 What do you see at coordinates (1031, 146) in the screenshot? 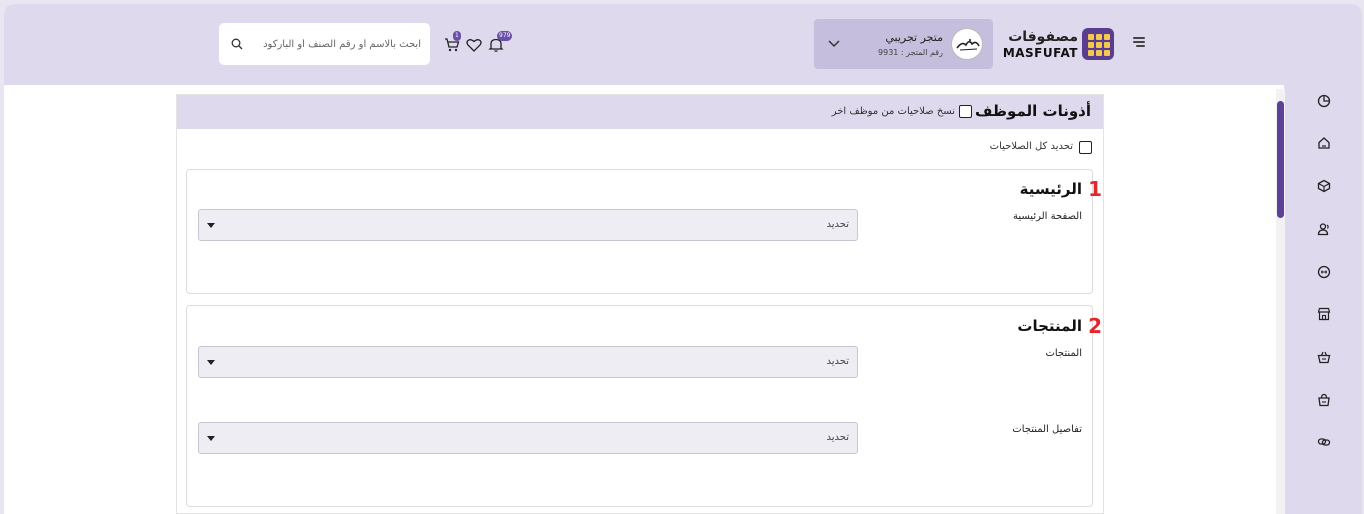
I see `select-all-label: تحديد كل الصلاحيات` at bounding box center [1031, 146].